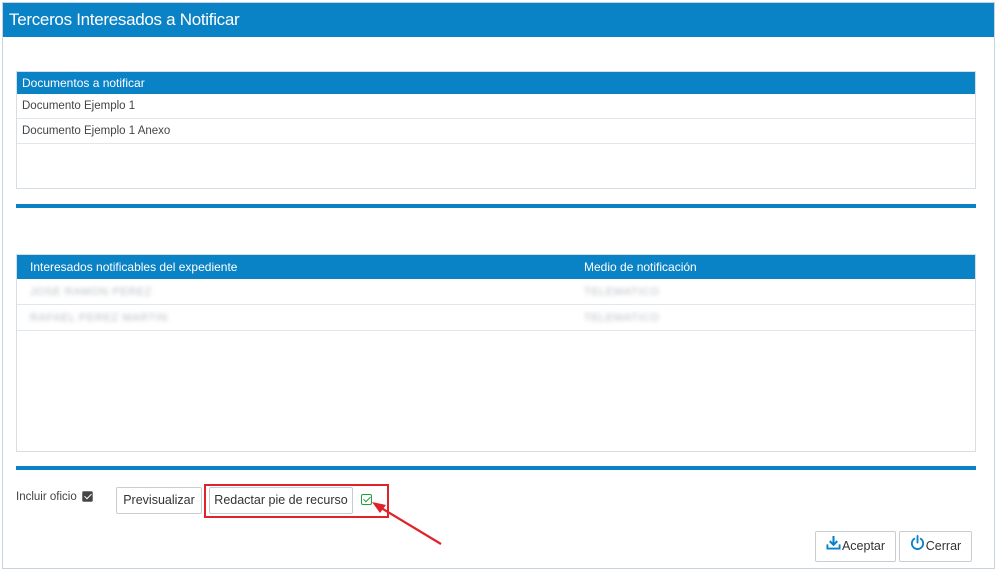 The image size is (997, 571). What do you see at coordinates (281, 500) in the screenshot?
I see `redactar-pie-recurso-button: Redactar pie de recurso` at bounding box center [281, 500].